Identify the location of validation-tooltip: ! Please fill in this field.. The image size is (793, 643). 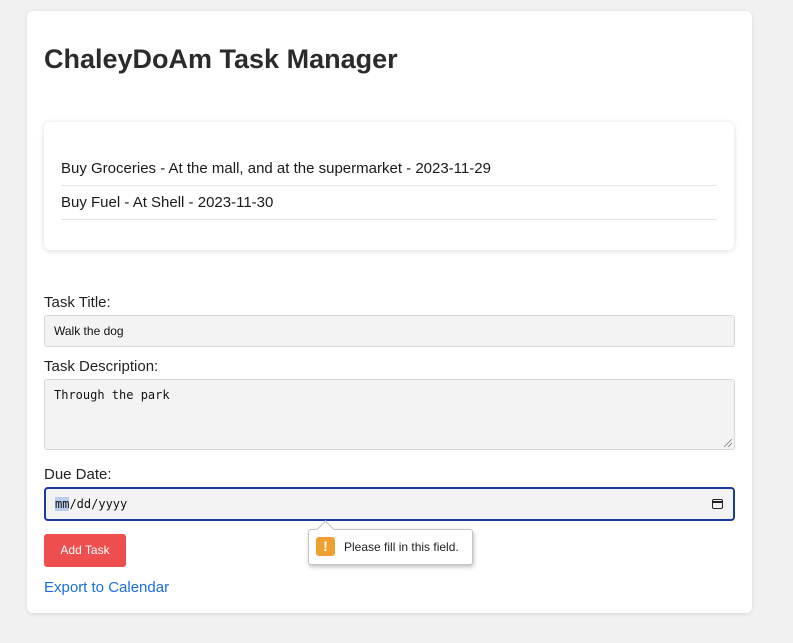
(390, 547).